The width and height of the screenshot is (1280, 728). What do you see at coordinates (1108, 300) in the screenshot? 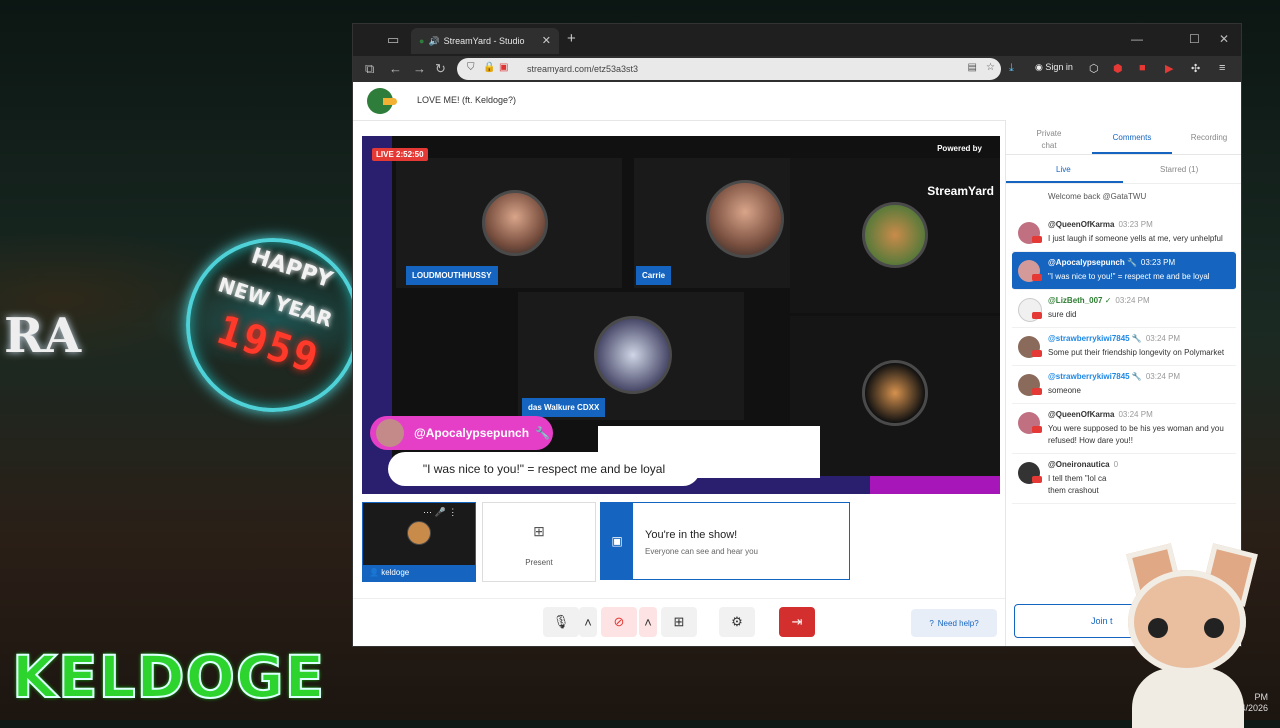
I see `verified-icon: ✓` at bounding box center [1108, 300].